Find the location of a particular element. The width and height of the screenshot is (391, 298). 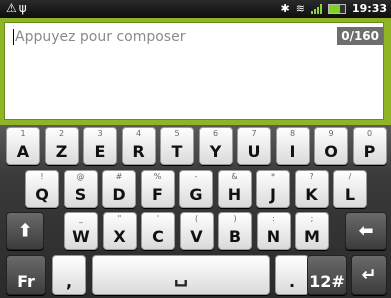

key-alt-label: 9 is located at coordinates (331, 133).